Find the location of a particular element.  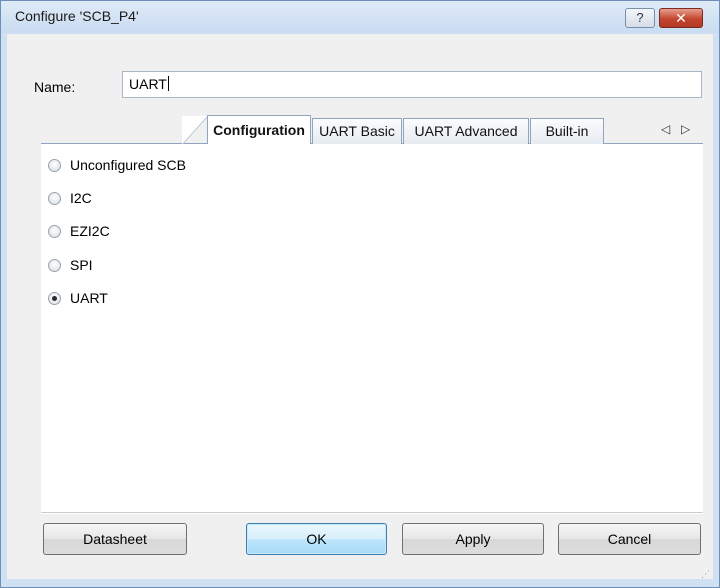

radio-label: EZI2C is located at coordinates (90, 231).